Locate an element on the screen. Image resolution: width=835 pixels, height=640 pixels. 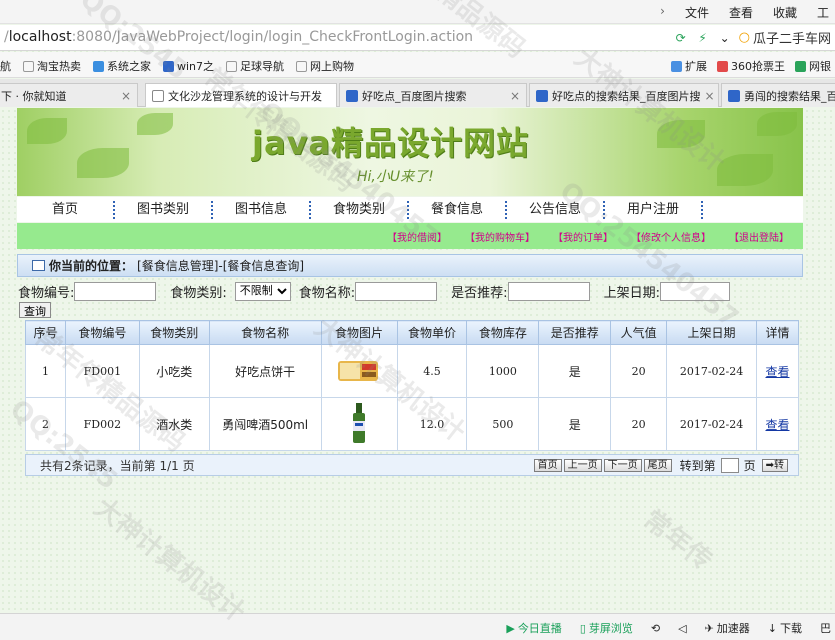
tab: 好吃点_百度图片搜索 × is located at coordinates (433, 95).